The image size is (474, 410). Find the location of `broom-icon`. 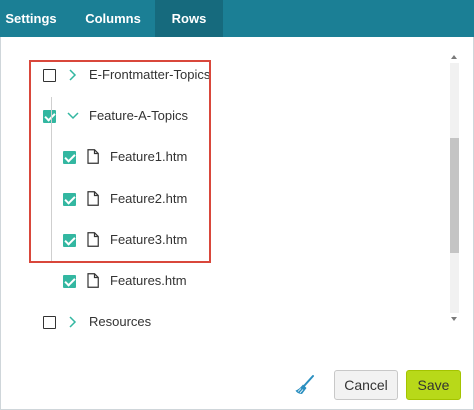

broom-icon is located at coordinates (305, 385).